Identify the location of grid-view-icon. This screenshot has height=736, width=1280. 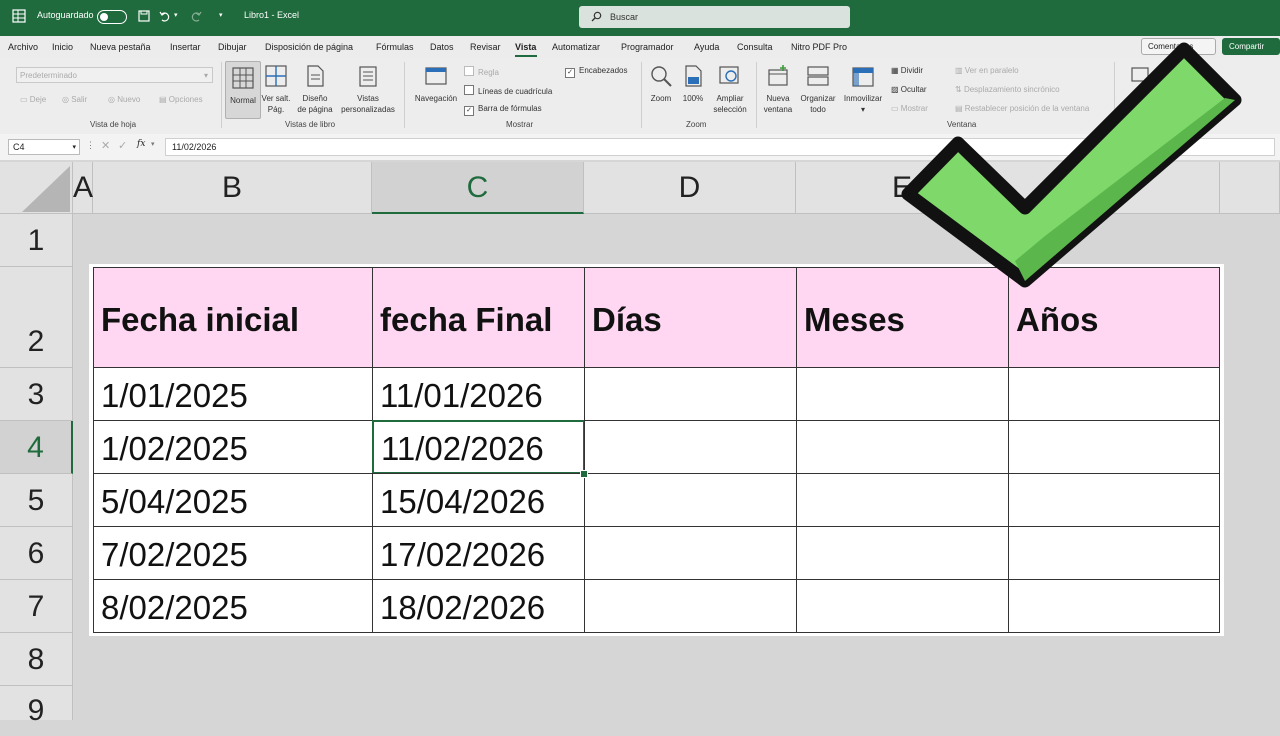
(243, 78).